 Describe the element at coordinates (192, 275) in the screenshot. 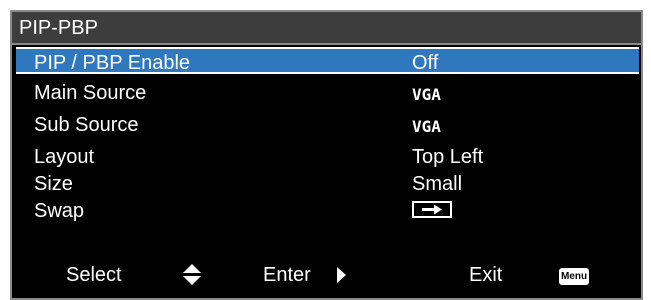

I see `up-down-arrow-icon` at that location.